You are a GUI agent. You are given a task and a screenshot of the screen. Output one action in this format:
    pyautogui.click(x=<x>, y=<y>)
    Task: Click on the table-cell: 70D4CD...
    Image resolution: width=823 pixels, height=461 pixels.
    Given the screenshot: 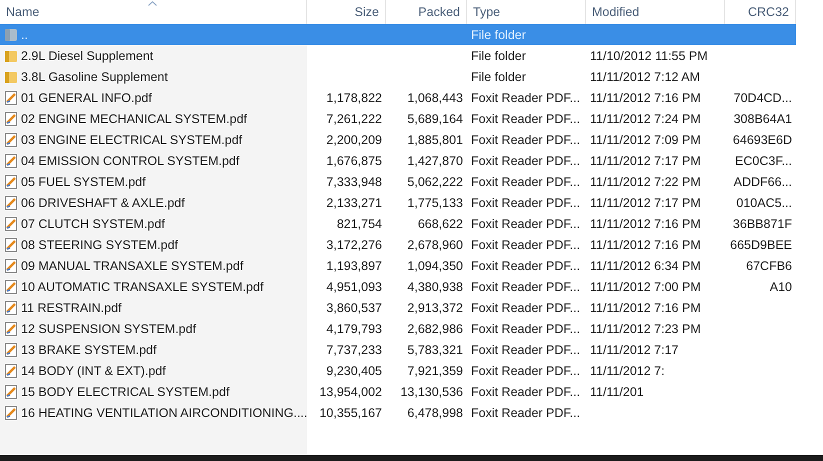 What is the action you would take?
    pyautogui.click(x=763, y=97)
    